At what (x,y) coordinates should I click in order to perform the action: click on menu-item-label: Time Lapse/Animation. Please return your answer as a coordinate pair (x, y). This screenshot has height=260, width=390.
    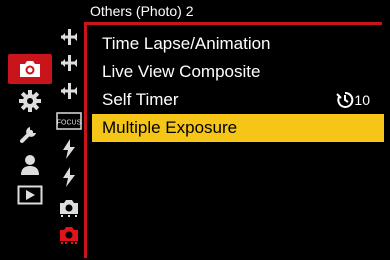
    Looking at the image, I should click on (186, 43).